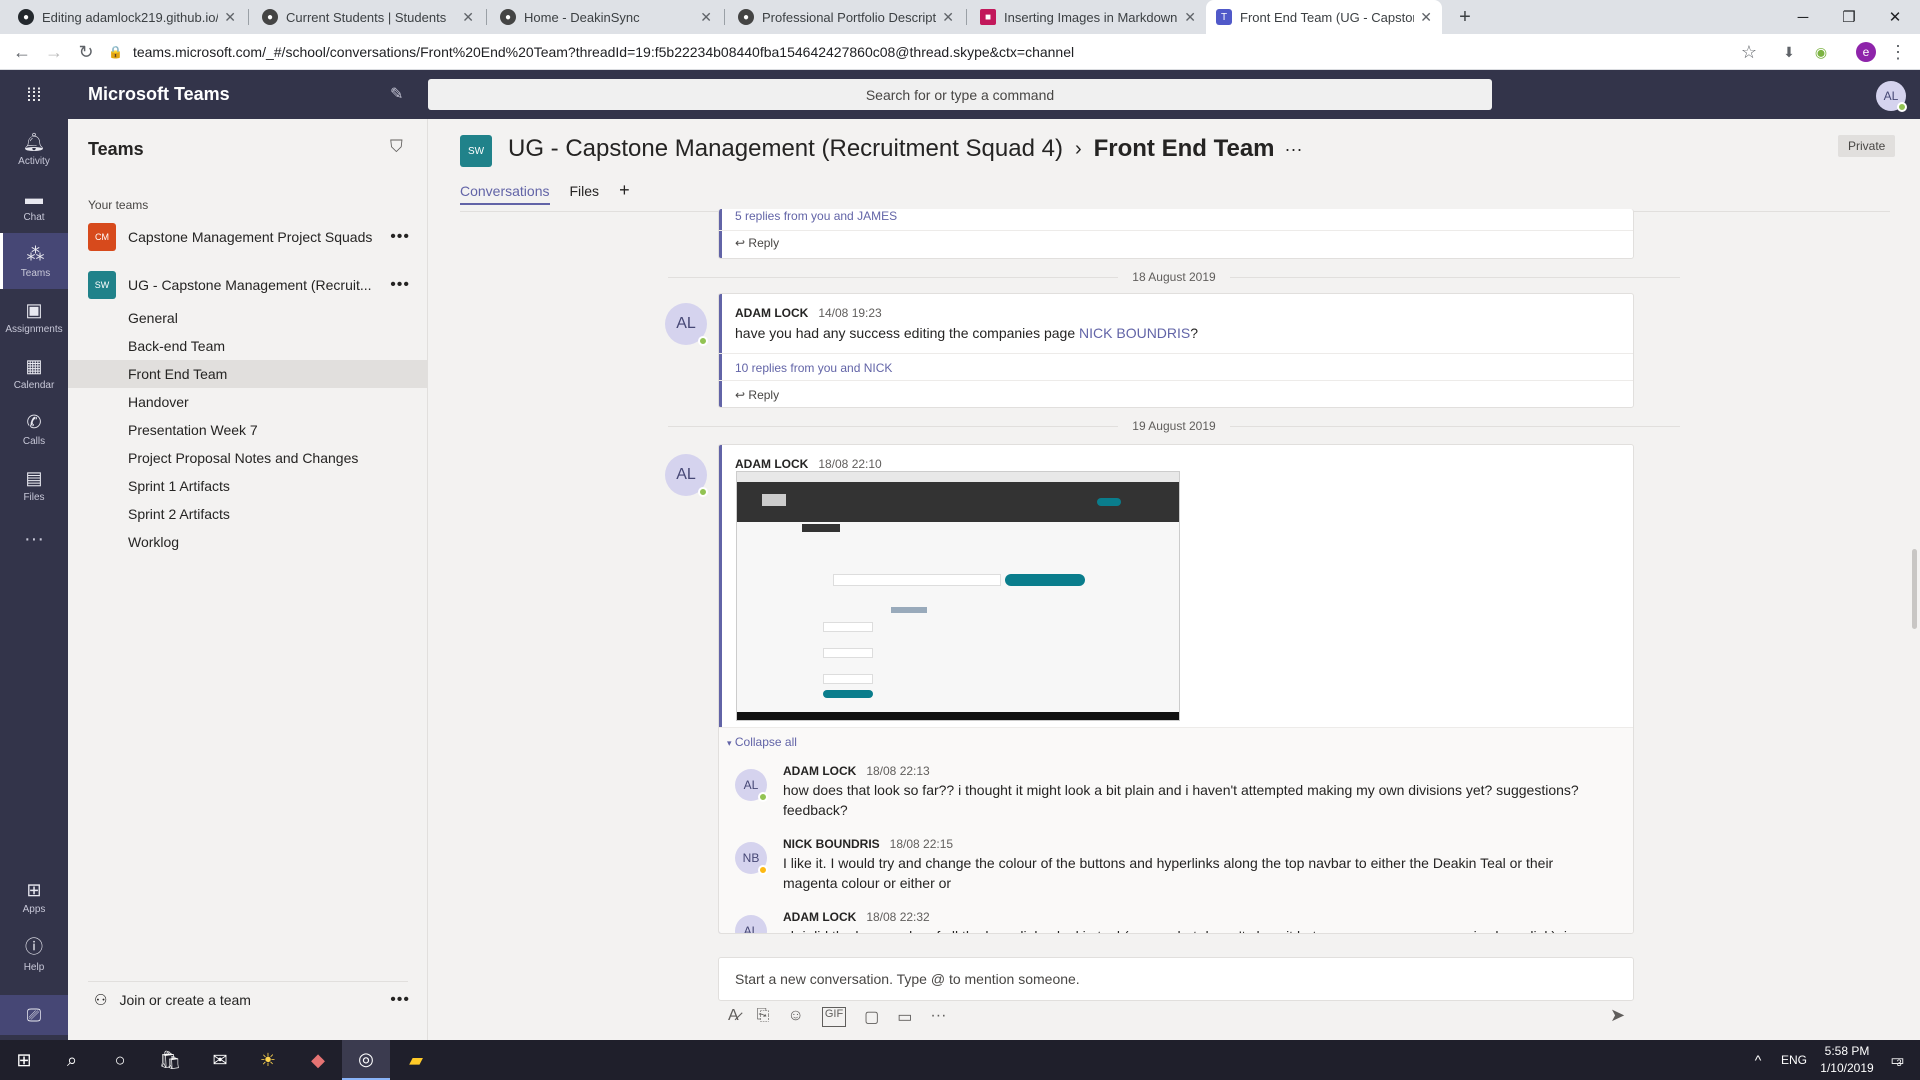 The width and height of the screenshot is (1920, 1080). Describe the element at coordinates (1849, 17) in the screenshot. I see `maximize-button: ❐` at that location.